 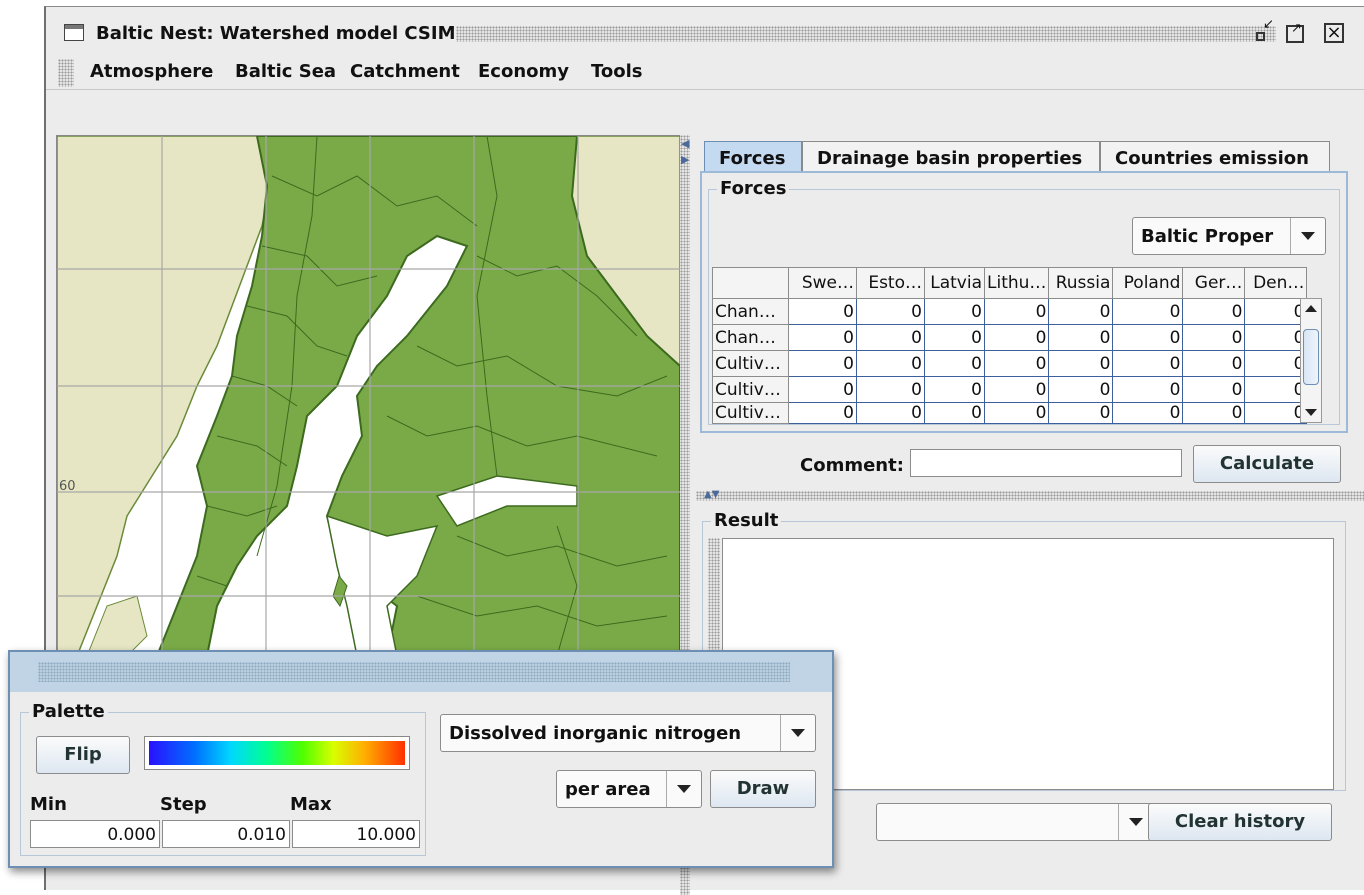 I want to click on title-bar: Baltic Nest: Watershed model CSIM ×, so click(x=705, y=33).